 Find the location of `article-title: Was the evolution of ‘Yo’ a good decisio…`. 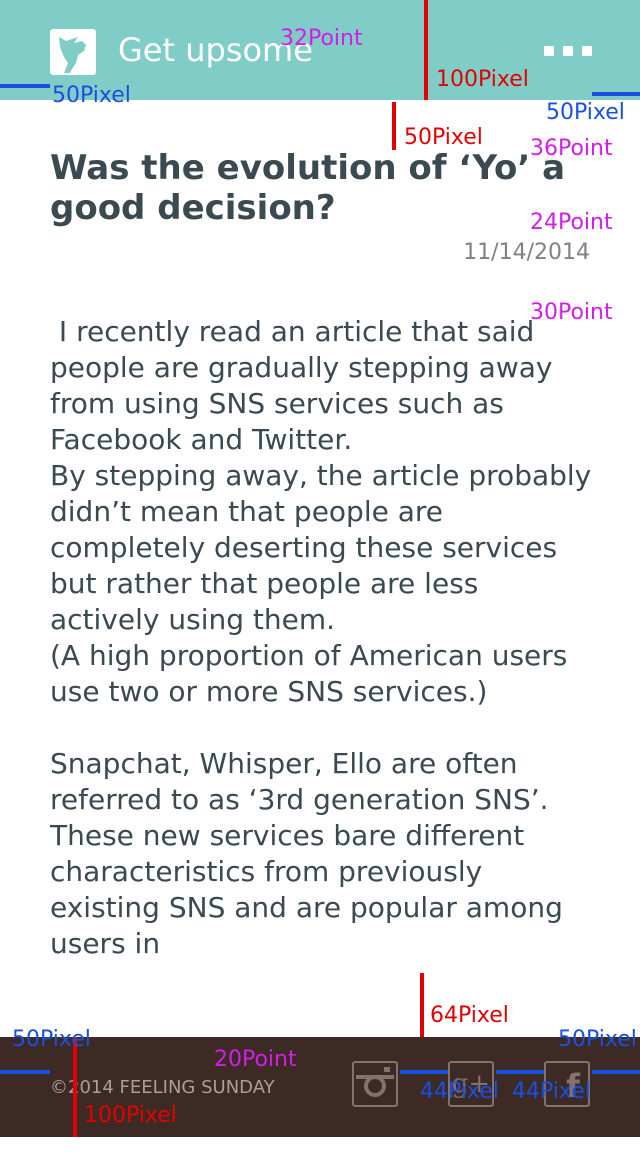

article-title: Was the evolution of ‘Yo’ a good decisio… is located at coordinates (308, 188).